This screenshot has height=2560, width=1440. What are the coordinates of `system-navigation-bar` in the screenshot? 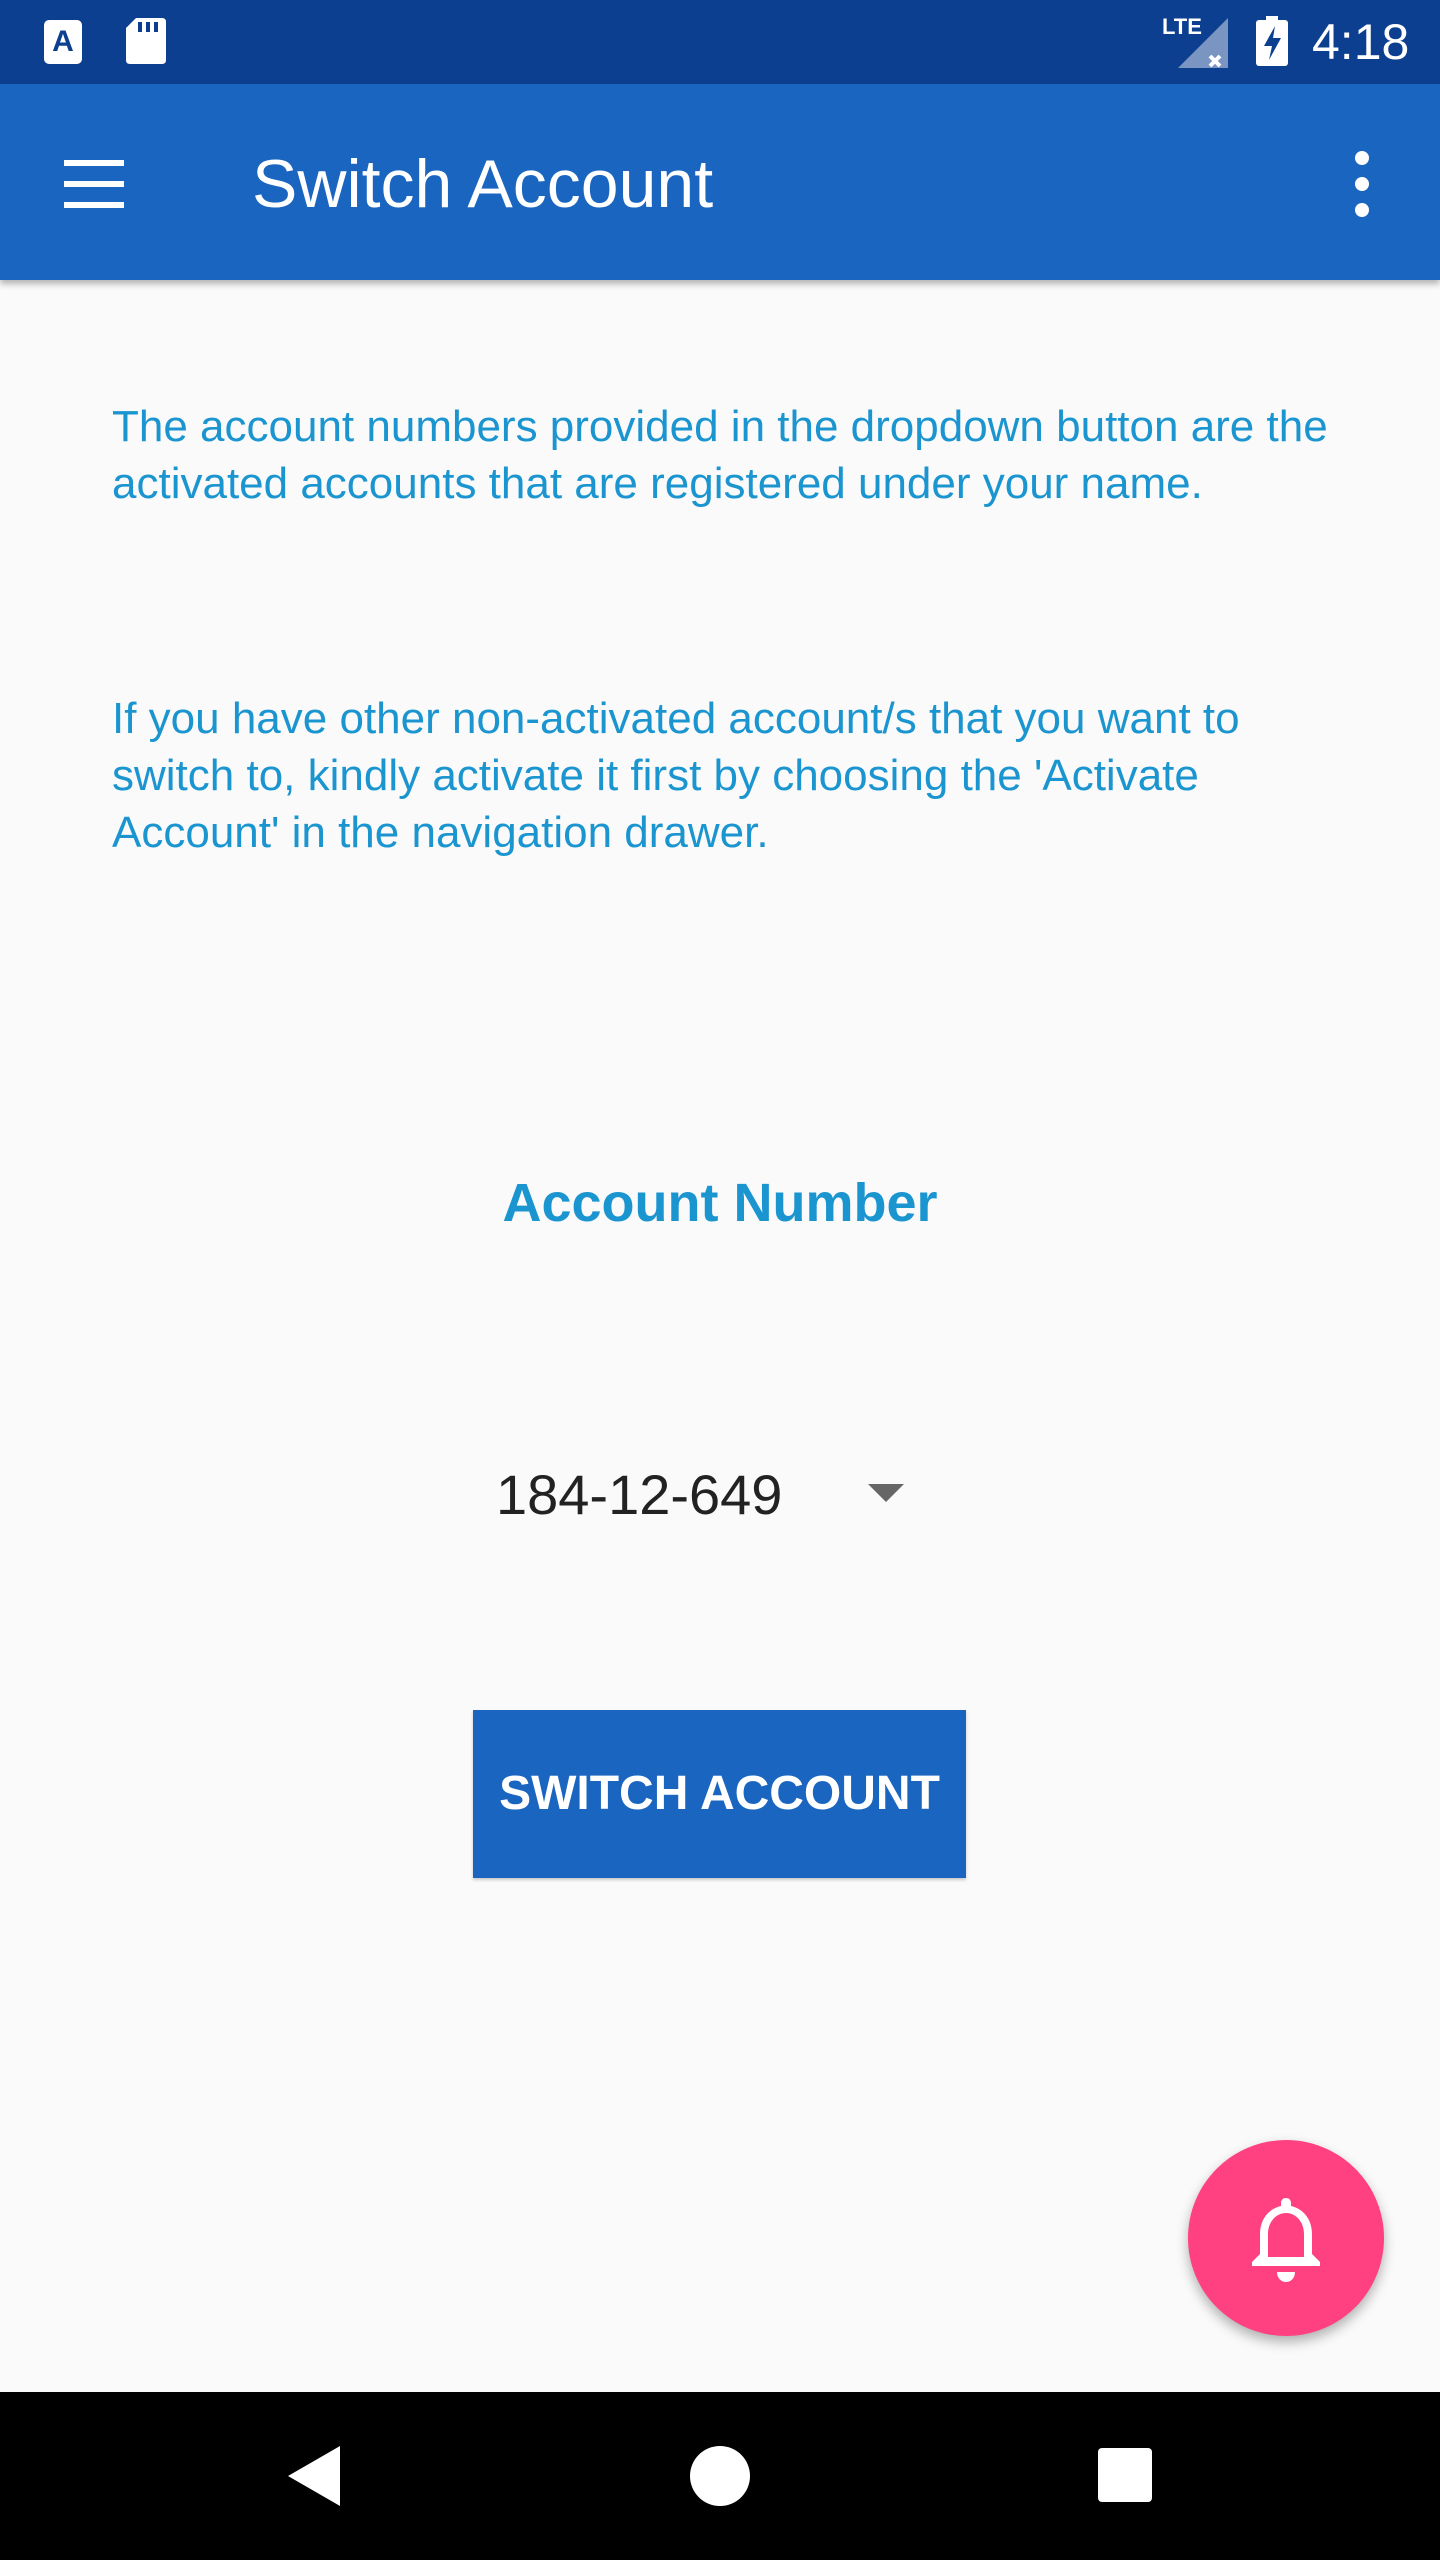 It's located at (720, 2476).